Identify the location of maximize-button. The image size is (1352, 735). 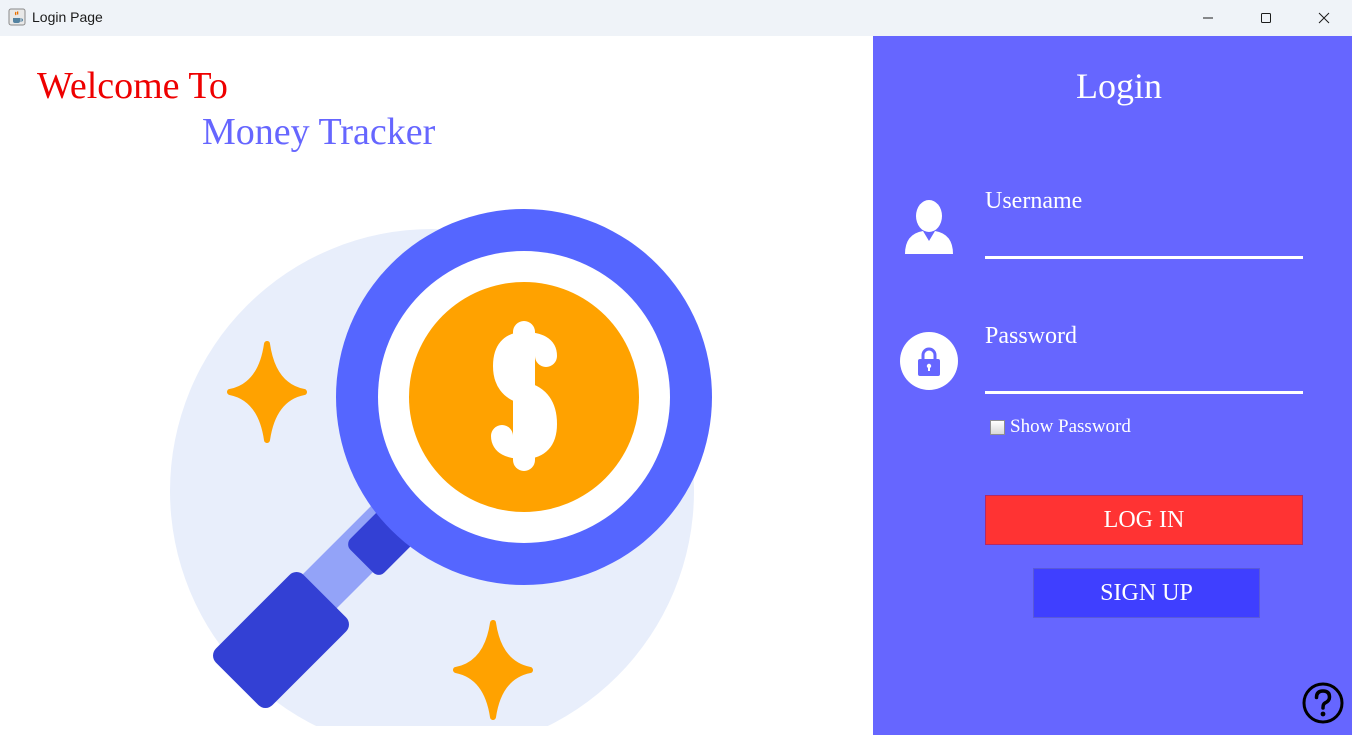
(1266, 18).